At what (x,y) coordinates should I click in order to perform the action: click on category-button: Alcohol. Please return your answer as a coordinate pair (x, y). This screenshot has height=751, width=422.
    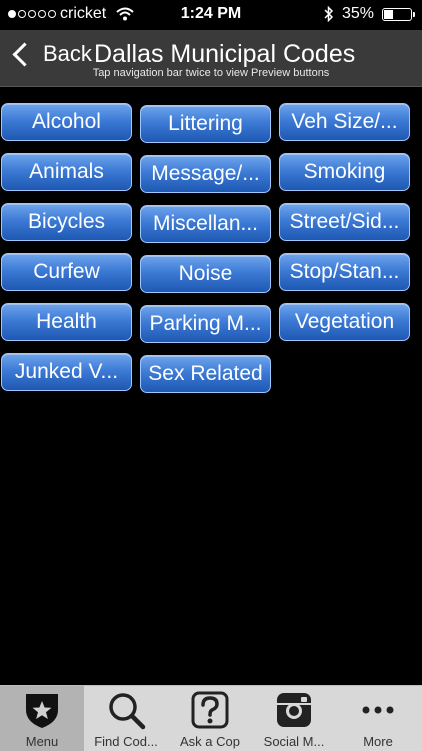
    Looking at the image, I should click on (66, 122).